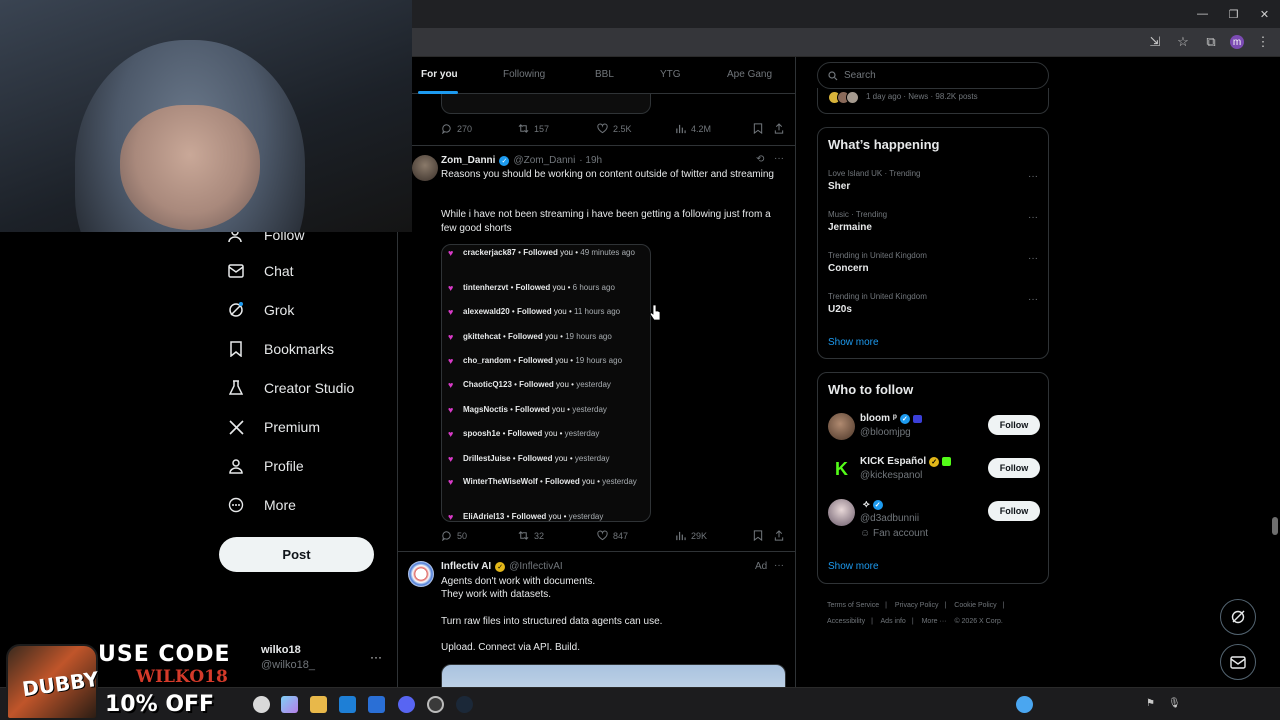  What do you see at coordinates (1233, 14) in the screenshot?
I see `restore-button: ❐` at bounding box center [1233, 14].